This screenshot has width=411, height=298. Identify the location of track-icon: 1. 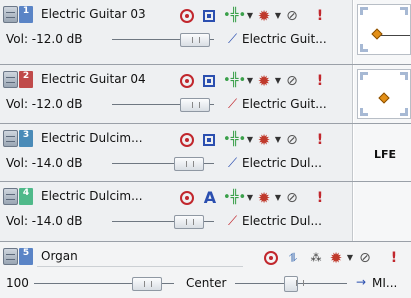
(20, 14).